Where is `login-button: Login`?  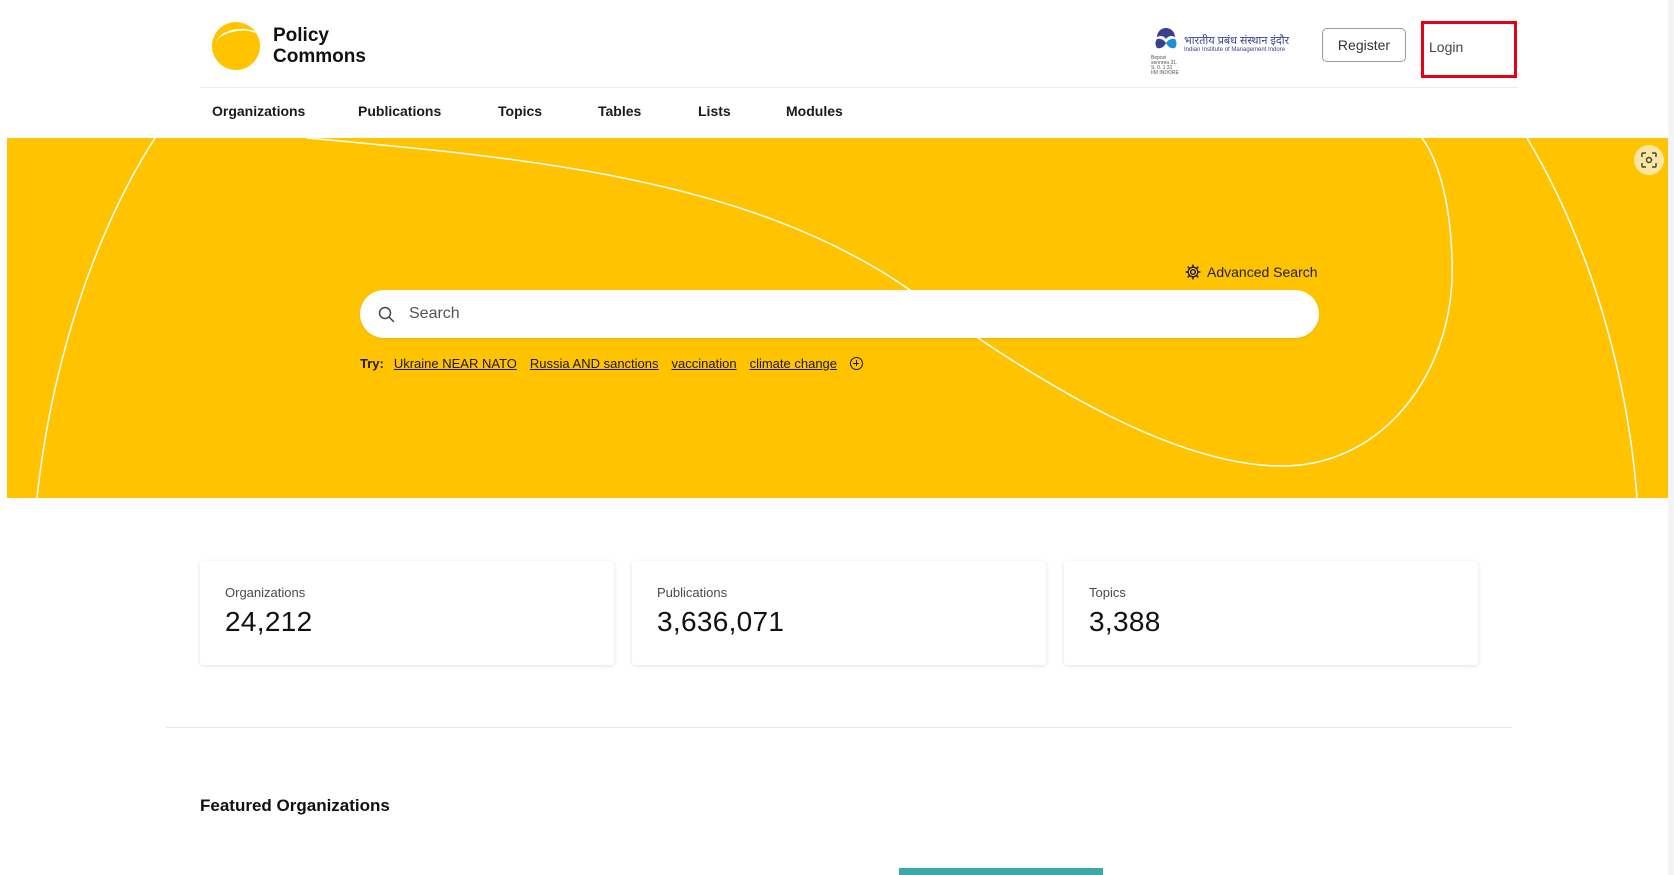 login-button: Login is located at coordinates (1469, 49).